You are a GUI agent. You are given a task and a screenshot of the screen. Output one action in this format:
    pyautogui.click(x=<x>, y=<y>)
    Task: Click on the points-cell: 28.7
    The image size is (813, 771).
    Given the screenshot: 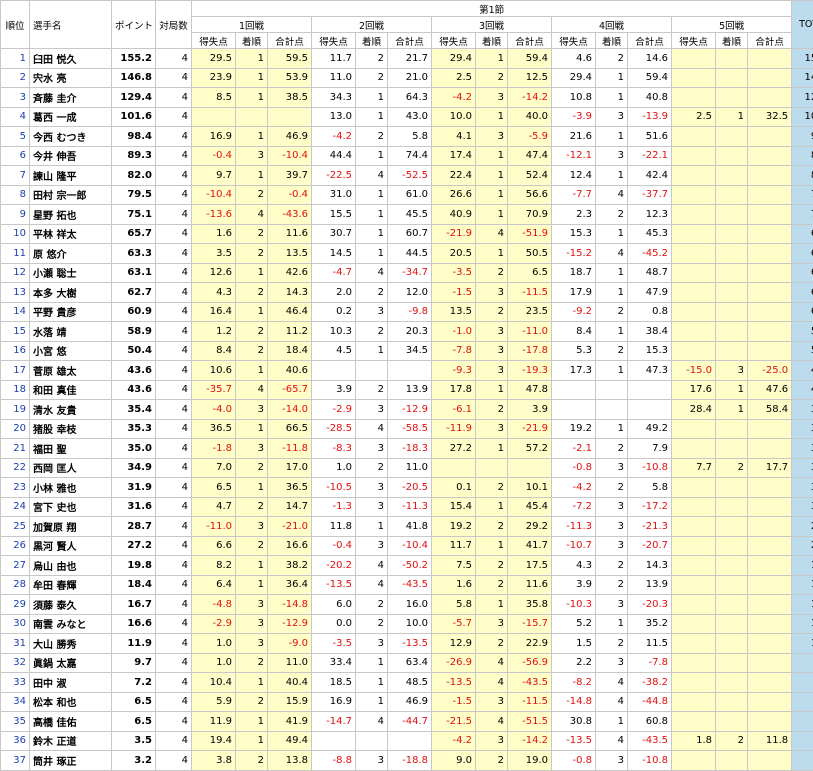 What is the action you would take?
    pyautogui.click(x=134, y=527)
    